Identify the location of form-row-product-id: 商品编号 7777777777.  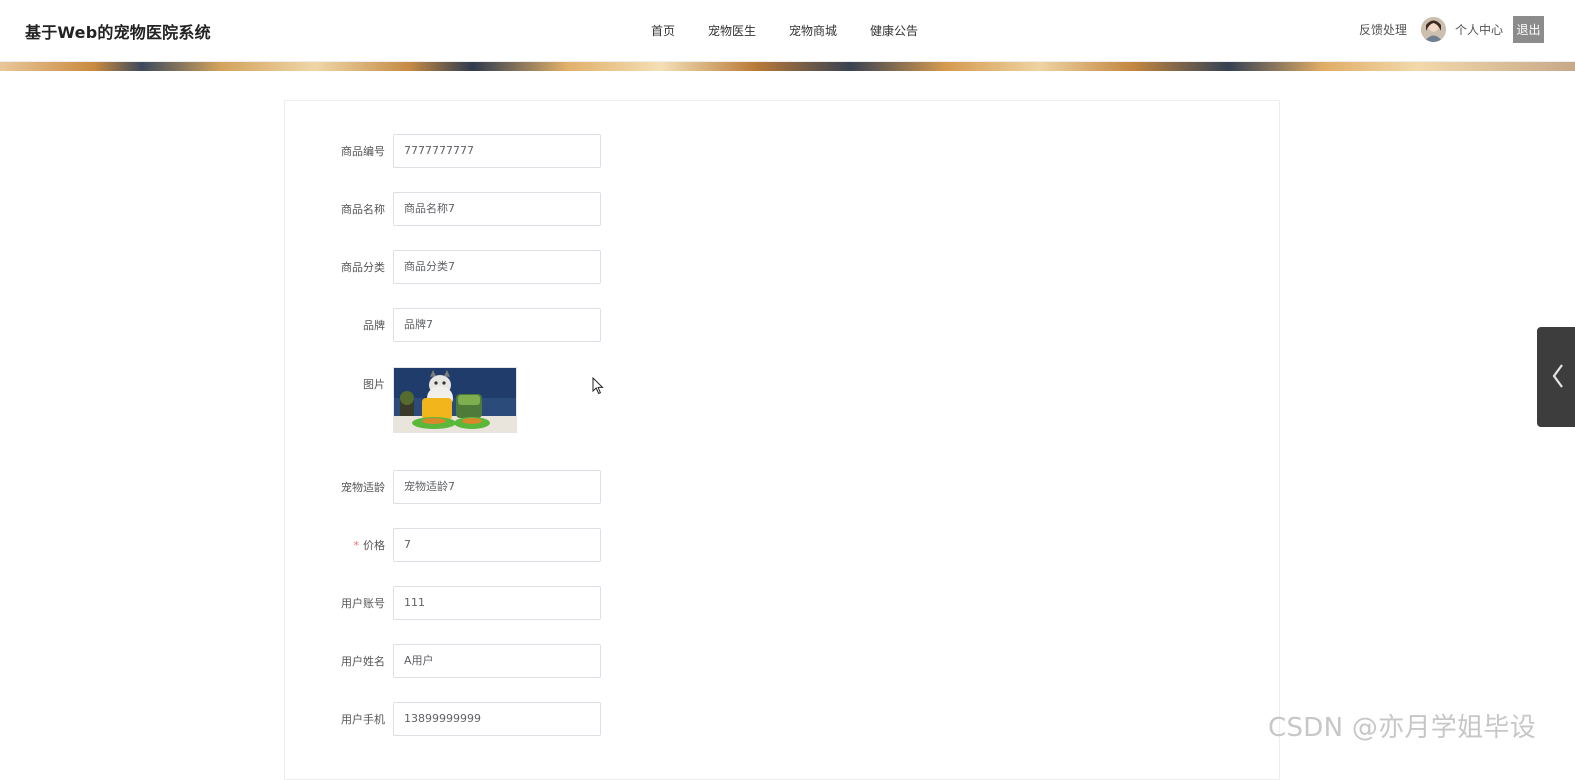
(783, 151).